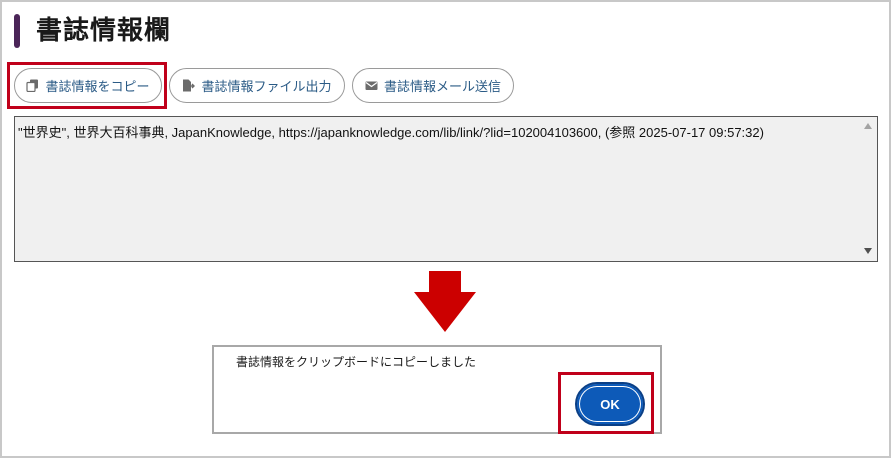  Describe the element at coordinates (445, 312) in the screenshot. I see `down-arrow-icon` at that location.